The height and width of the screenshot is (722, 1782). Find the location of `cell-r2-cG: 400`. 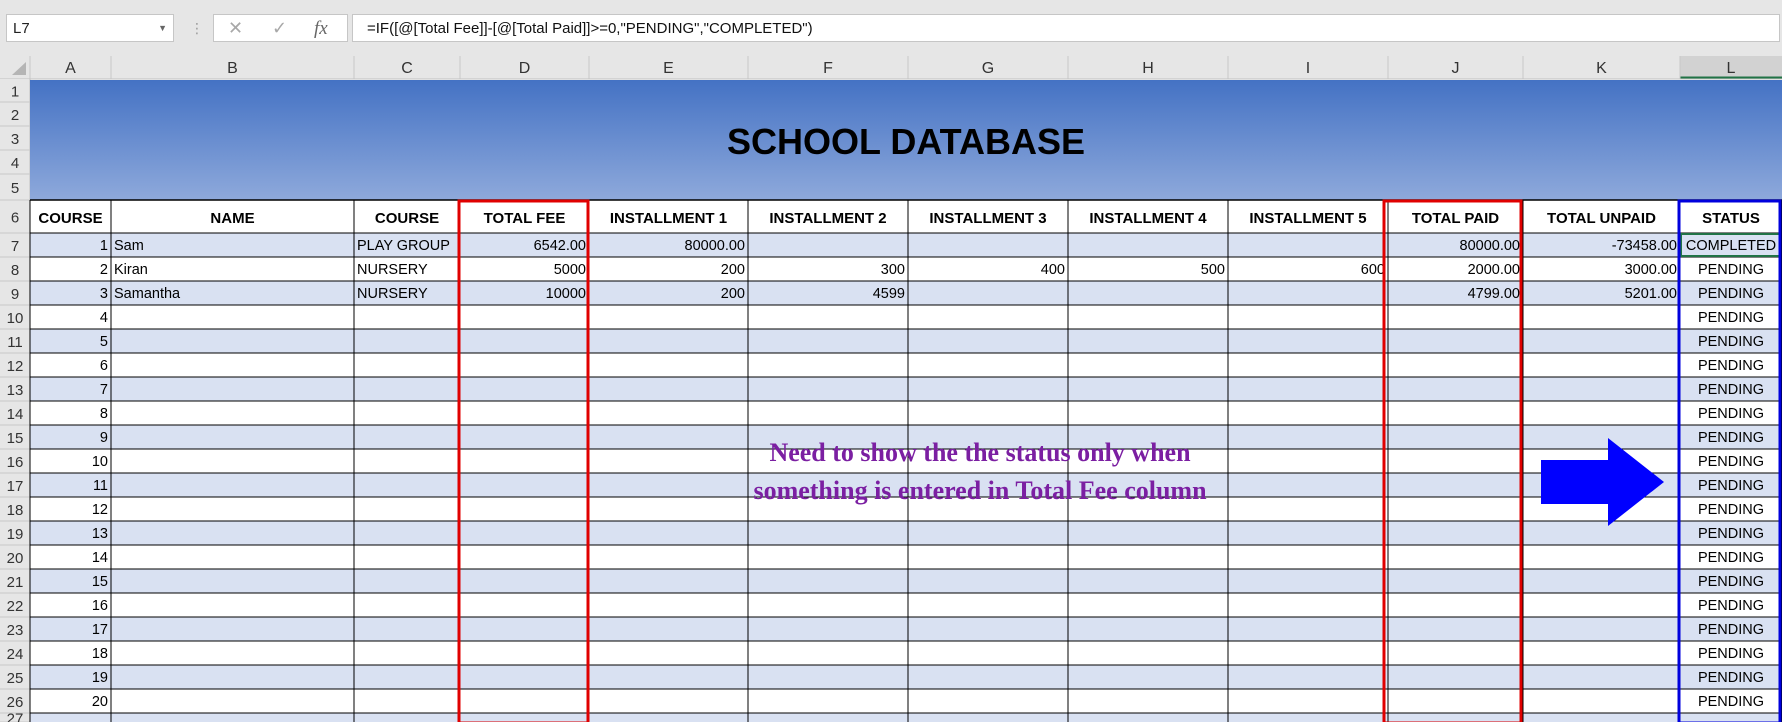

cell-r2-cG: 400 is located at coordinates (1053, 270).